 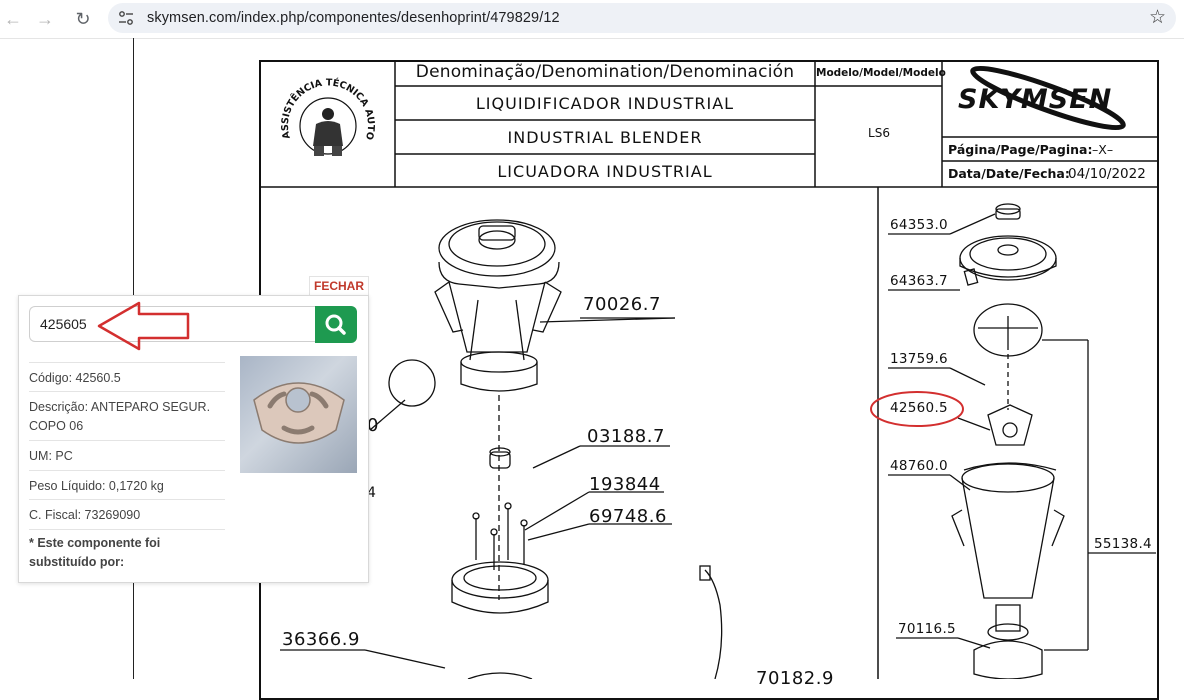 I want to click on search-icon, so click(x=335, y=324).